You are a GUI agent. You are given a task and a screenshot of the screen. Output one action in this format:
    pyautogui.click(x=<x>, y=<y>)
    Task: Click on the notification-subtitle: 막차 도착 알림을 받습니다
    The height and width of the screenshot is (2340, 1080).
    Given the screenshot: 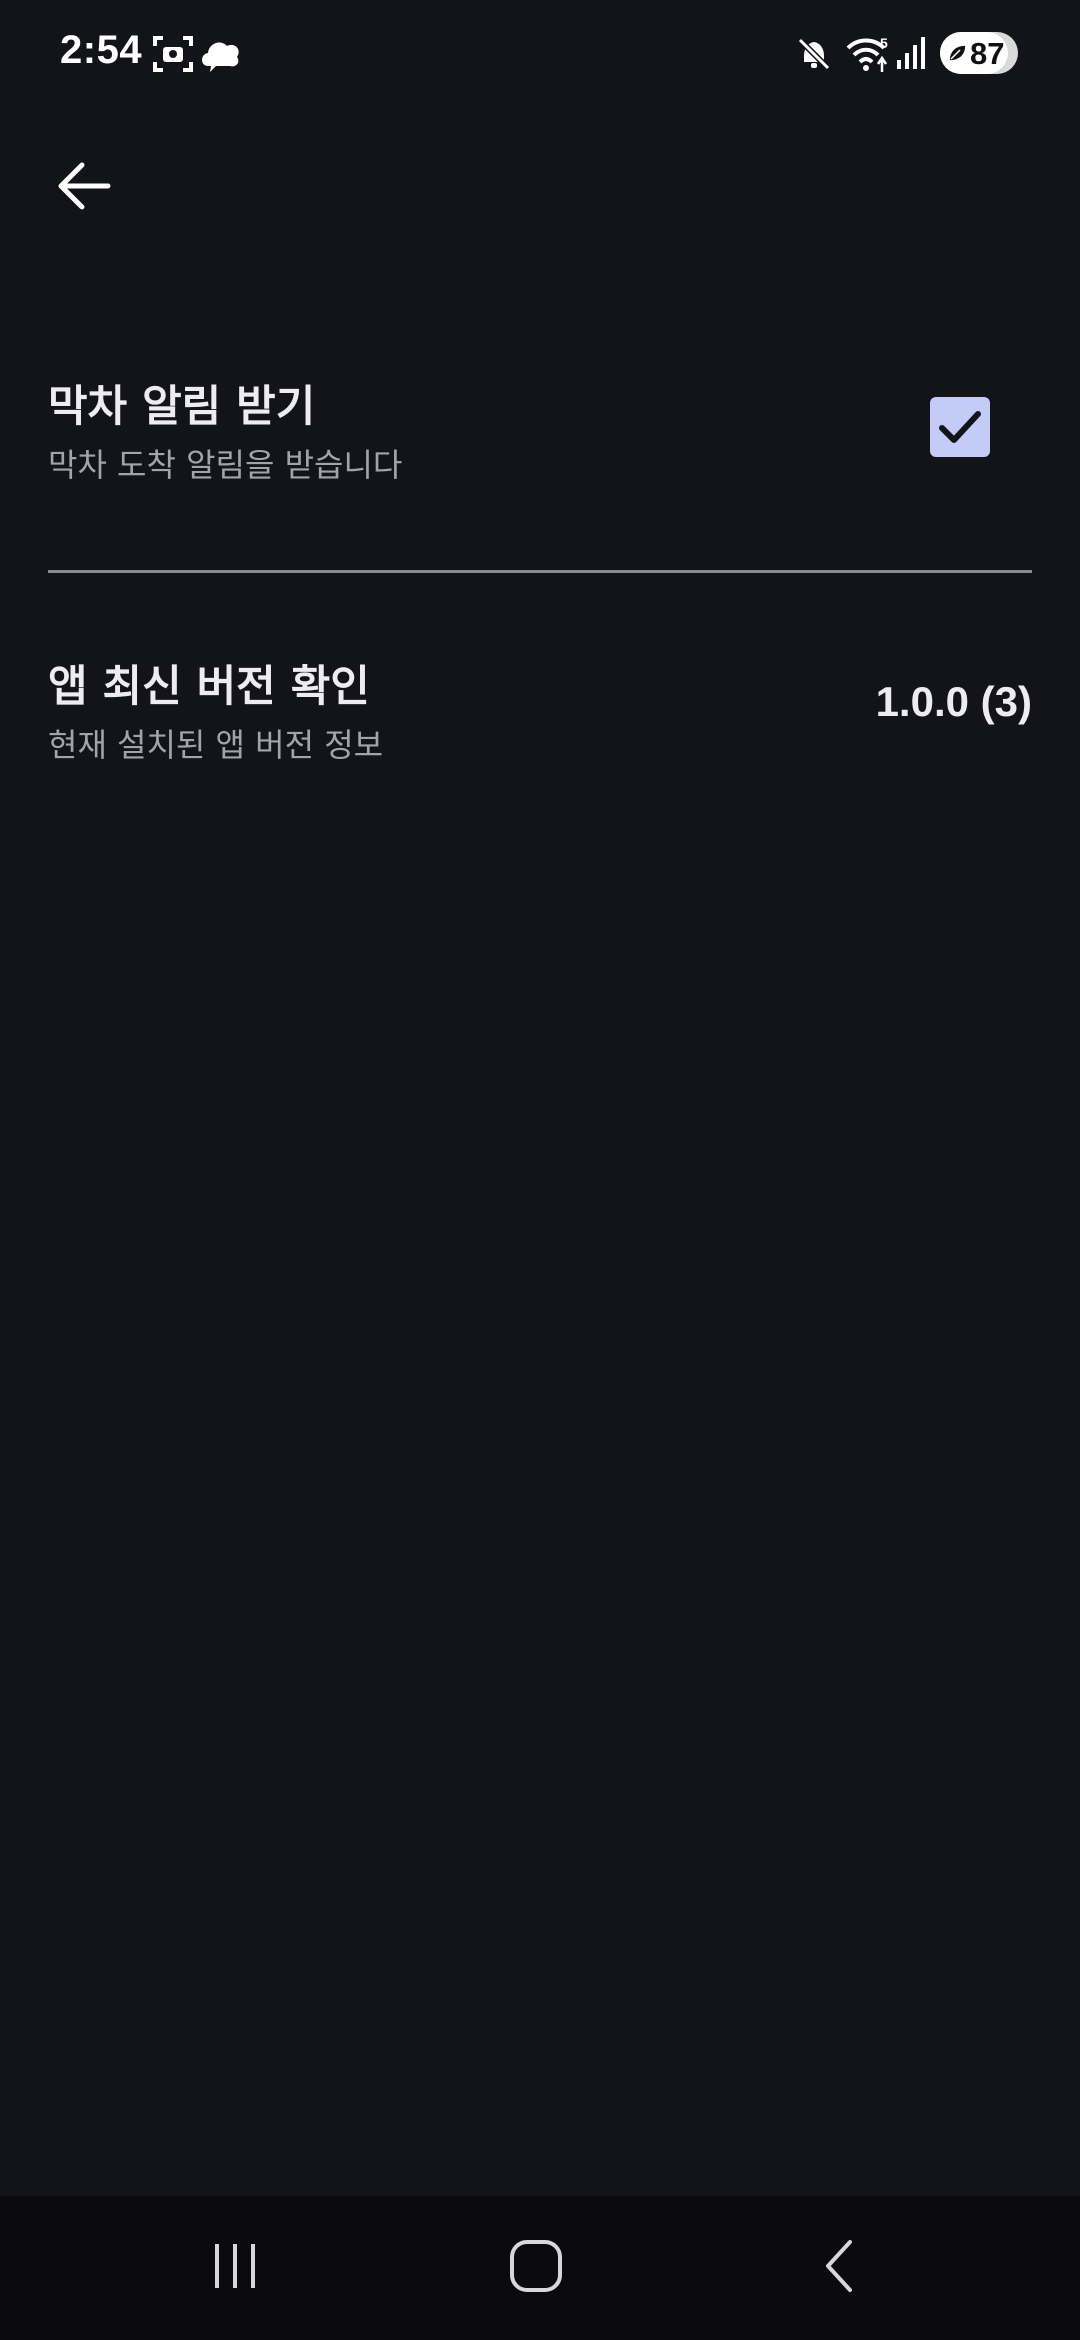 What is the action you would take?
    pyautogui.click(x=225, y=465)
    